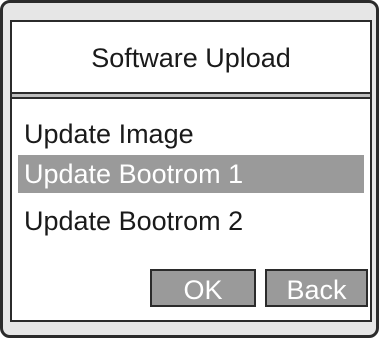 The image size is (379, 338). I want to click on menu-item-update-bootrom-1: Update Bootrom 1, so click(191, 174).